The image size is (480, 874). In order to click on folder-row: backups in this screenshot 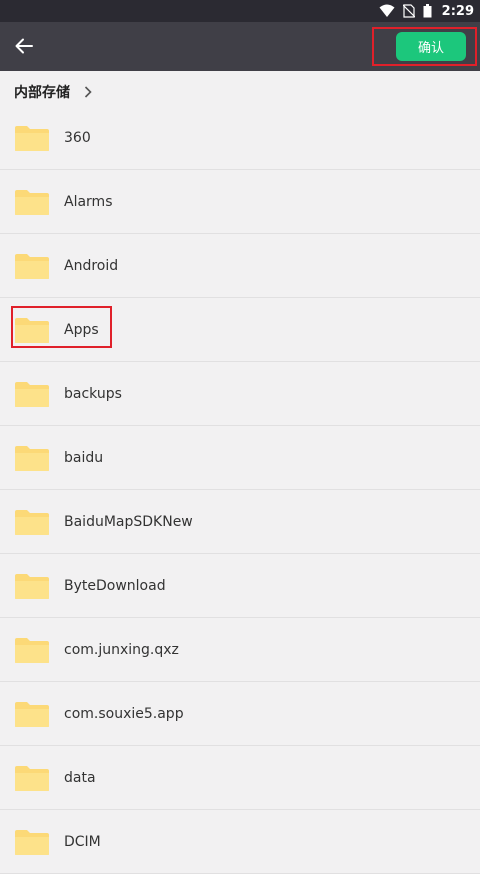, I will do `click(240, 394)`.